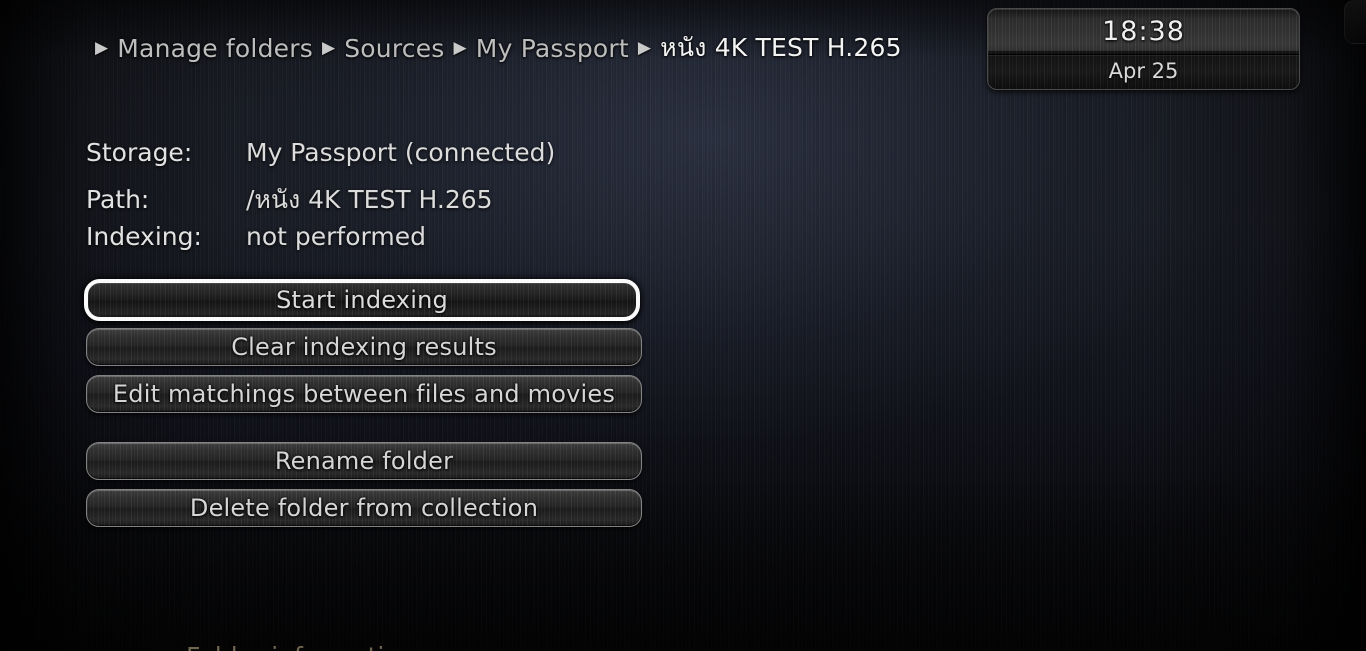 This screenshot has height=651, width=1366. What do you see at coordinates (1143, 49) in the screenshot?
I see `clock-widget: 18:38 Apr 25` at bounding box center [1143, 49].